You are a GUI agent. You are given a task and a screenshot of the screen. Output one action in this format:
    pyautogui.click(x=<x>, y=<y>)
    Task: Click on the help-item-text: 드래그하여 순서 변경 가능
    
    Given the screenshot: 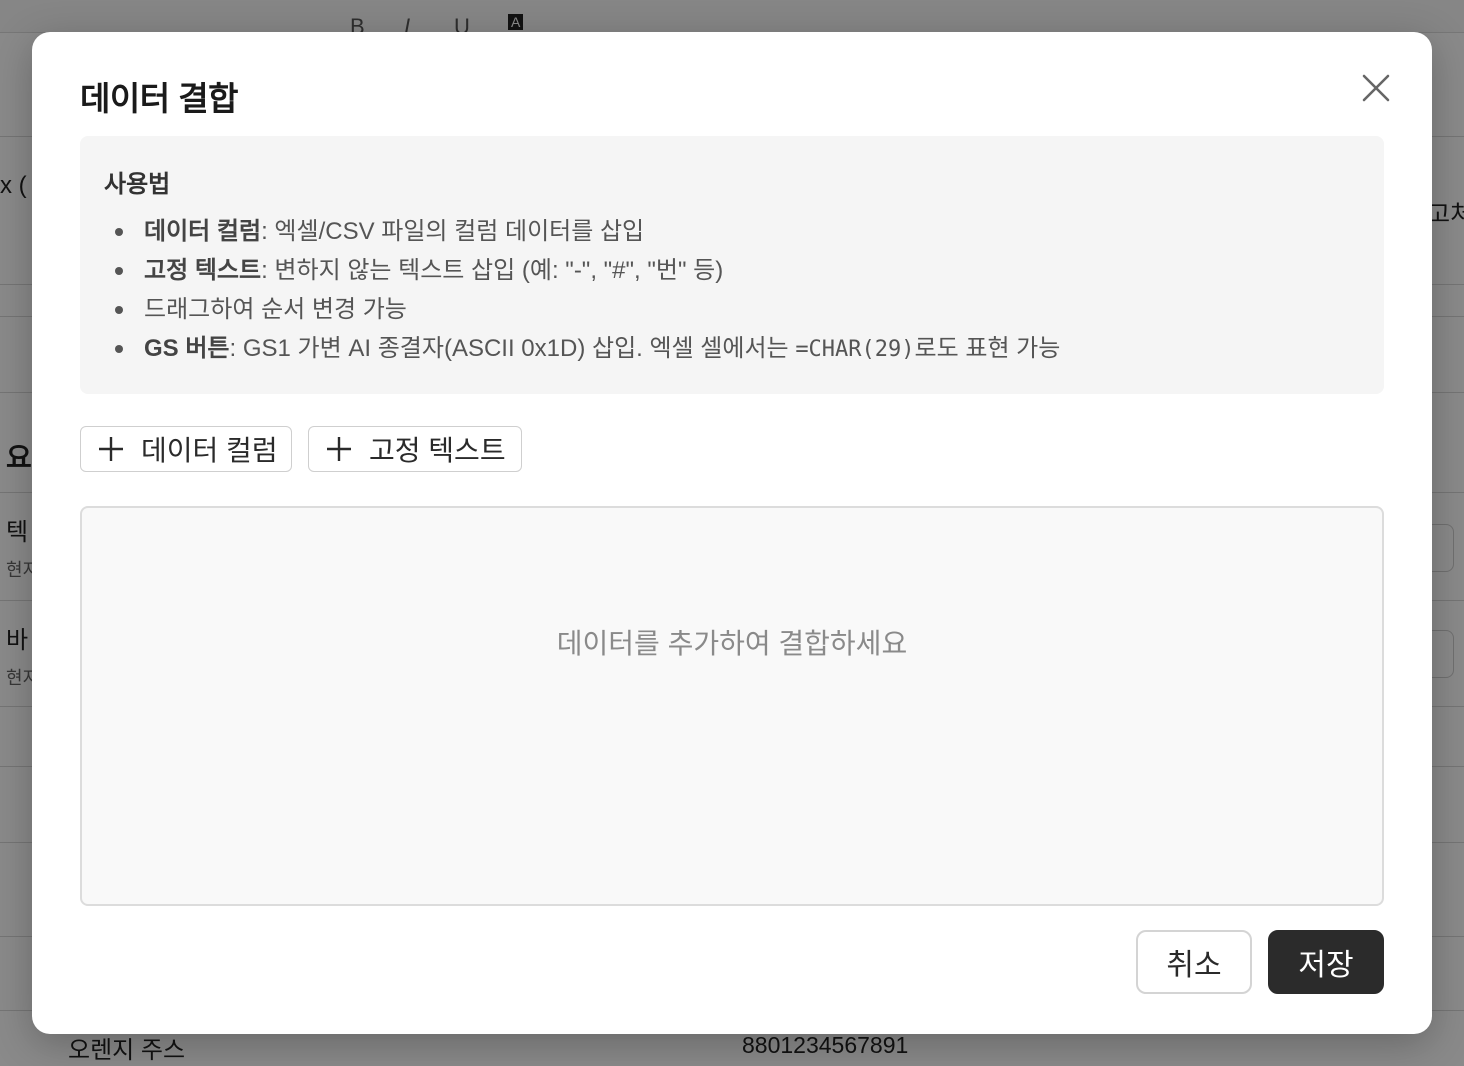 What is the action you would take?
    pyautogui.click(x=275, y=309)
    